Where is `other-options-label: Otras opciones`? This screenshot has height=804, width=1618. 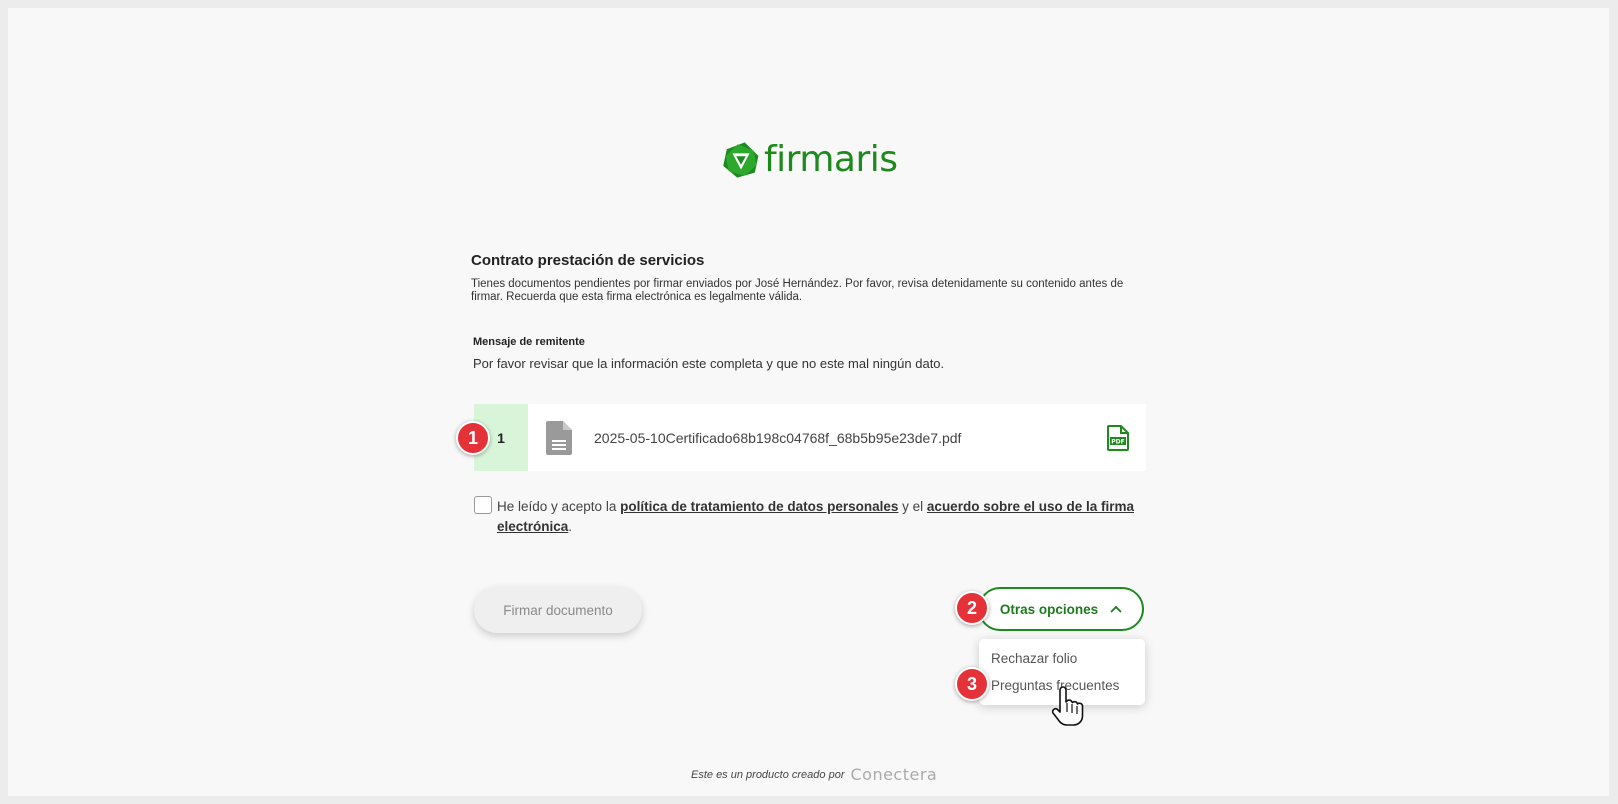 other-options-label: Otras opciones is located at coordinates (1049, 609).